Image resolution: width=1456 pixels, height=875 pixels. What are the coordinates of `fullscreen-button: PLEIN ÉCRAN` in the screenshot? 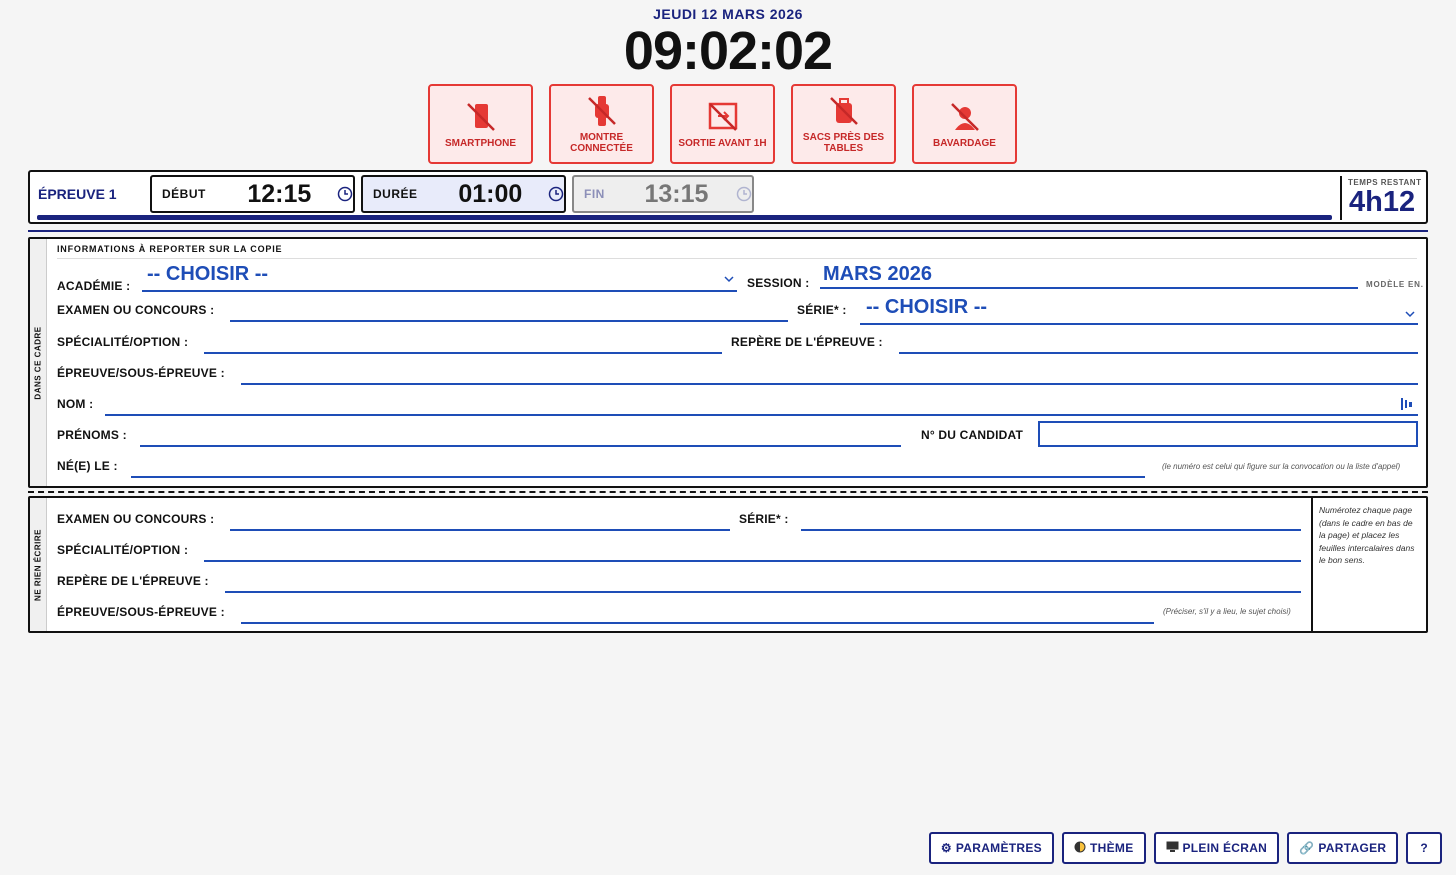 It's located at (1216, 848).